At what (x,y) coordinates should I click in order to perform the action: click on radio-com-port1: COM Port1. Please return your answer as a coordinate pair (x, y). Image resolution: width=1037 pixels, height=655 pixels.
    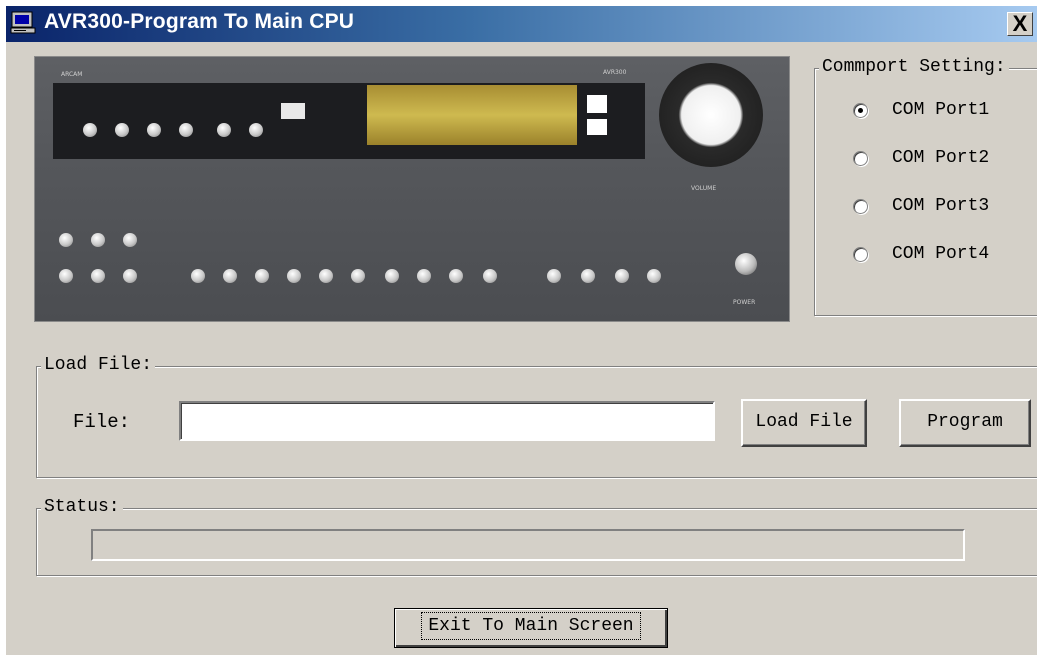
    Looking at the image, I should click on (921, 110).